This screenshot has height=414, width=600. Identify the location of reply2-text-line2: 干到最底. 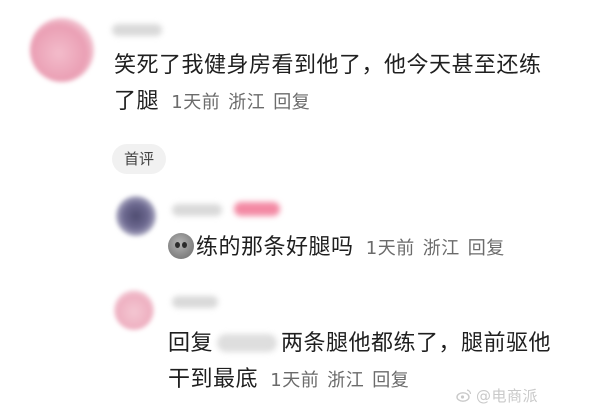
(213, 379).